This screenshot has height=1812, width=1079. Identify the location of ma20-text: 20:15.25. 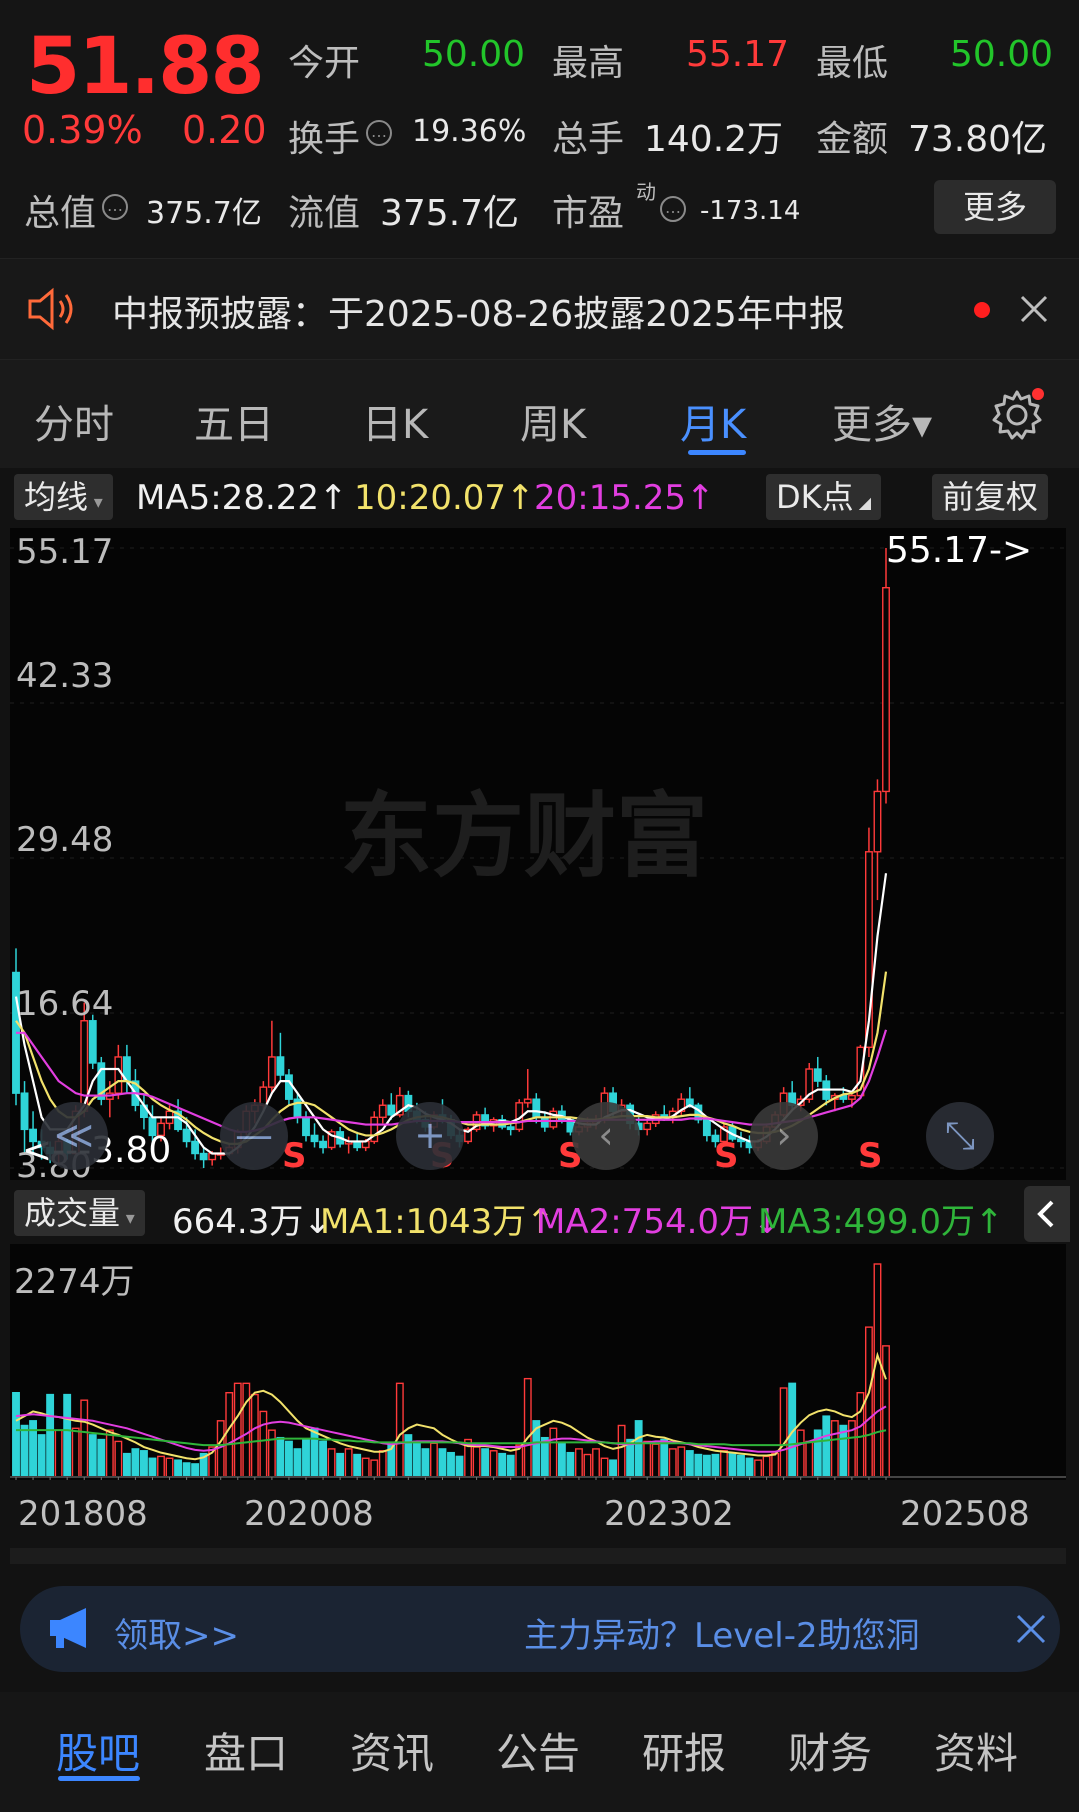
(610, 498).